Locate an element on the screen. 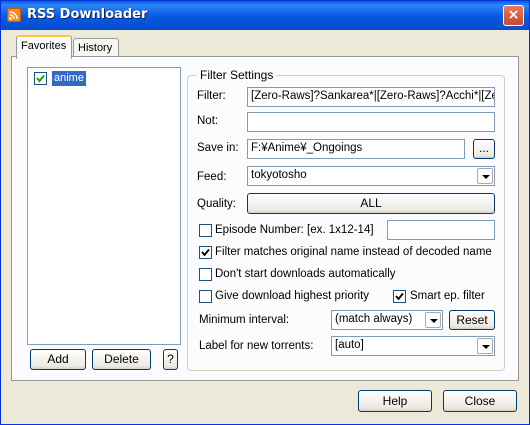 The image size is (530, 425). high-priority-label: Give download highest priority is located at coordinates (292, 296).